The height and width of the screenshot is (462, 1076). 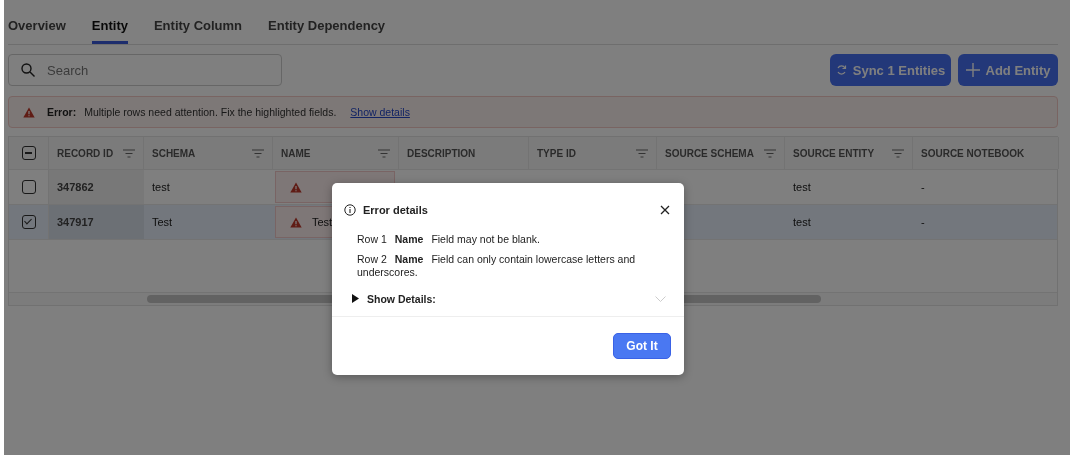 I want to click on column-header: DESCRIPTION, so click(x=441, y=153).